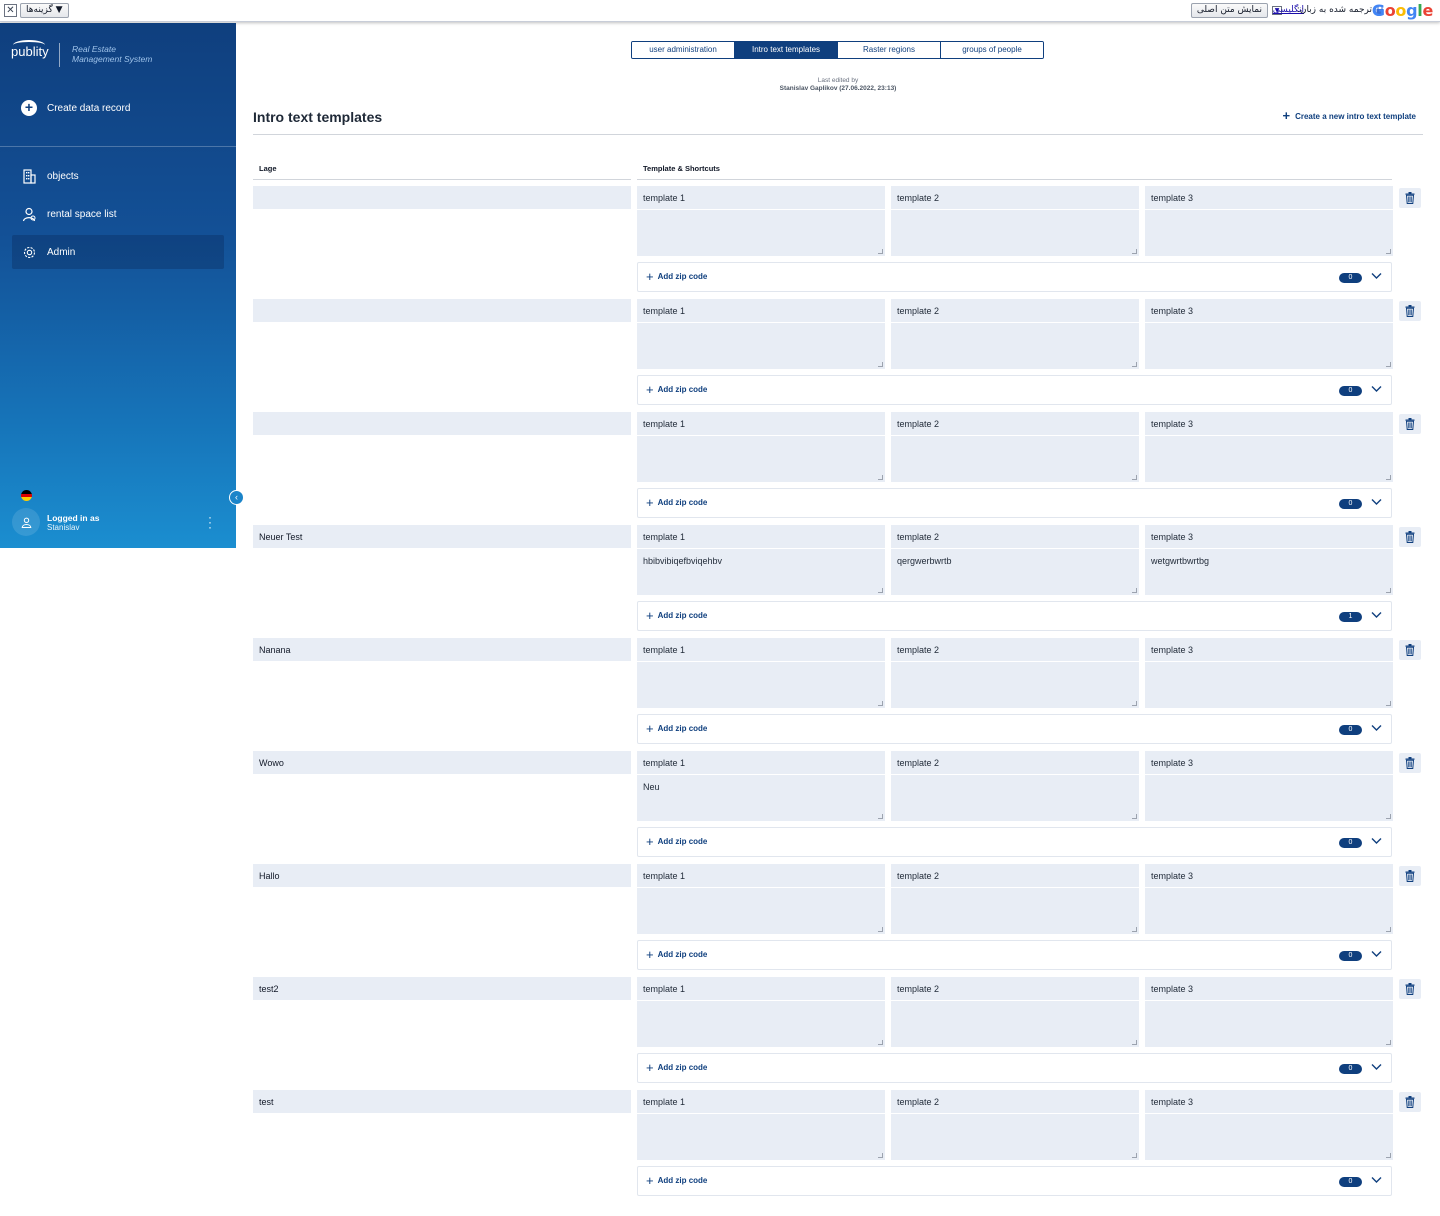  Describe the element at coordinates (442, 988) in the screenshot. I see `lage-input: test2` at that location.